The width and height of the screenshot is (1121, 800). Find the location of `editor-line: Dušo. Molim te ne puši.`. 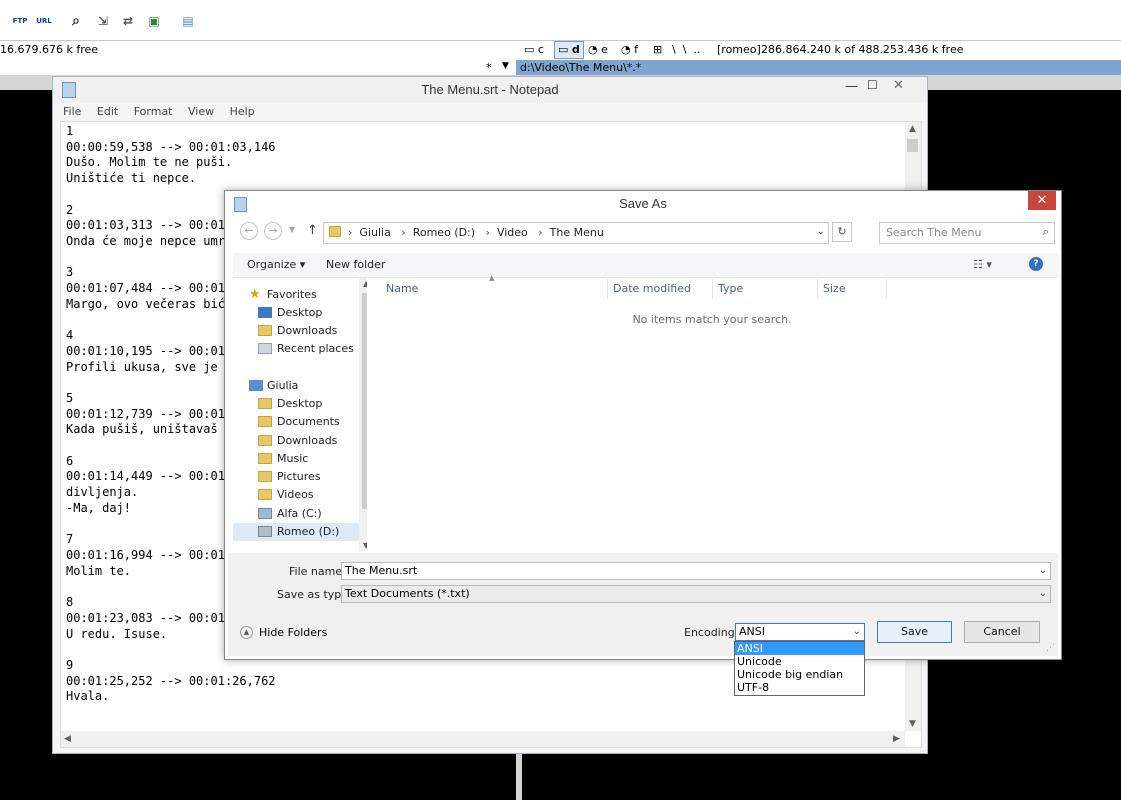

editor-line: Dušo. Molim te ne puši. is located at coordinates (149, 162).